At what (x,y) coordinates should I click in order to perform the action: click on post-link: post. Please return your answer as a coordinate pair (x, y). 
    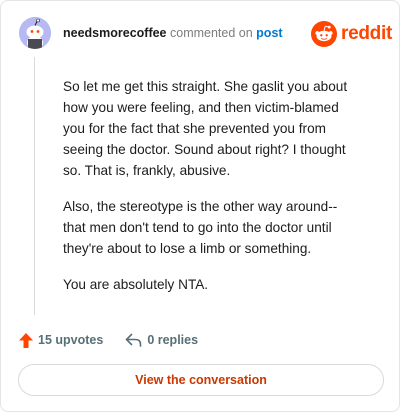
    Looking at the image, I should click on (269, 33).